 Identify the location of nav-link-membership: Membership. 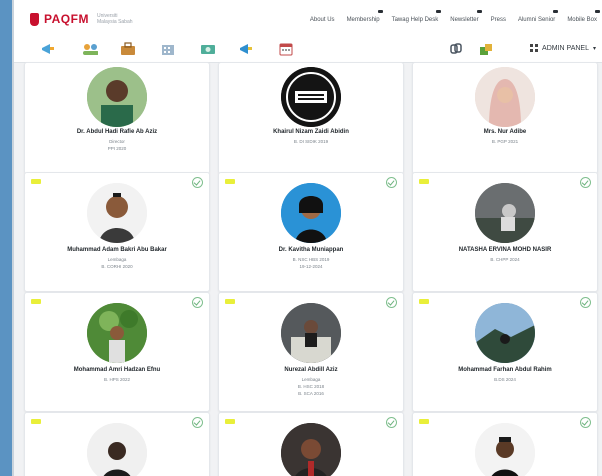
(363, 17).